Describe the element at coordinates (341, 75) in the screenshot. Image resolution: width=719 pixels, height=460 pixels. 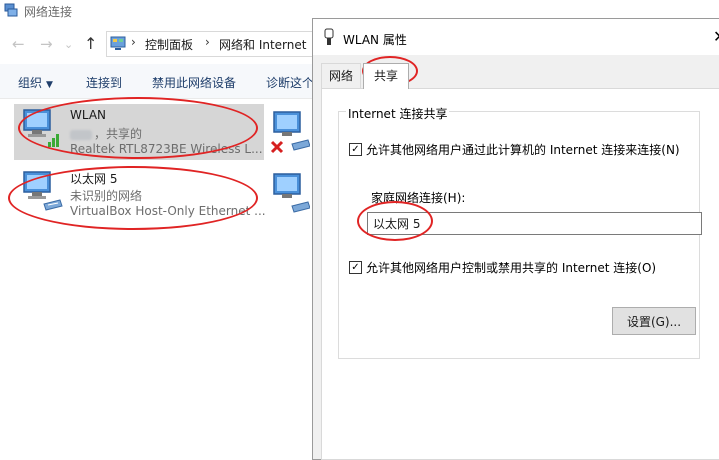
I see `tab-network: 网络` at that location.